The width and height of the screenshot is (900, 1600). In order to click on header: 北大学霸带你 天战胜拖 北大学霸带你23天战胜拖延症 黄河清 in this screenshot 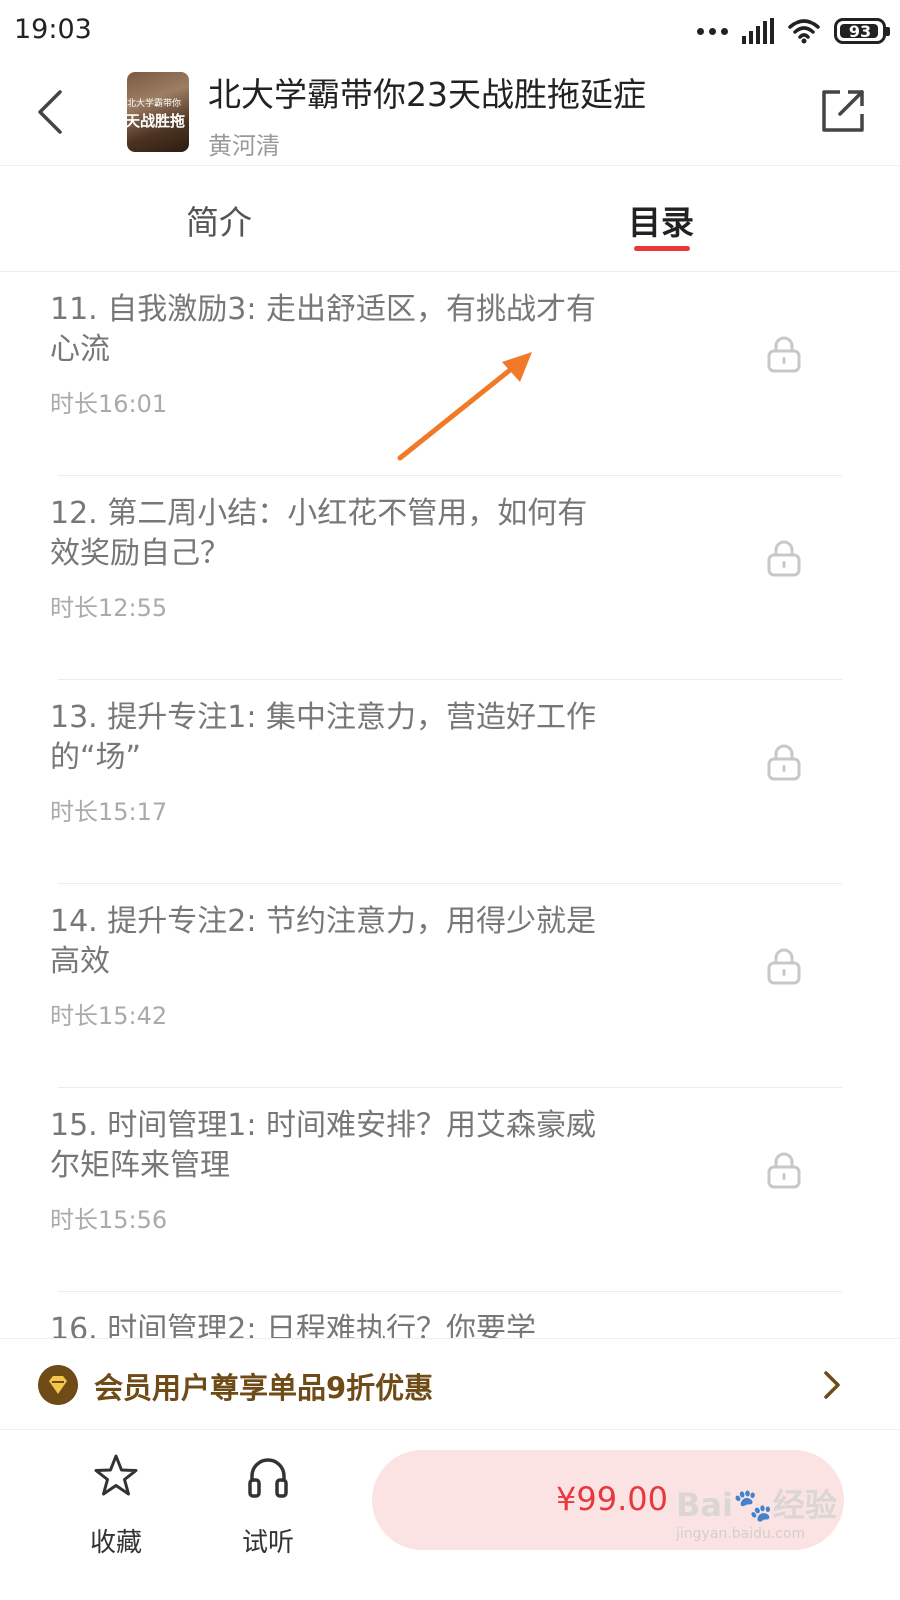, I will do `click(450, 114)`.